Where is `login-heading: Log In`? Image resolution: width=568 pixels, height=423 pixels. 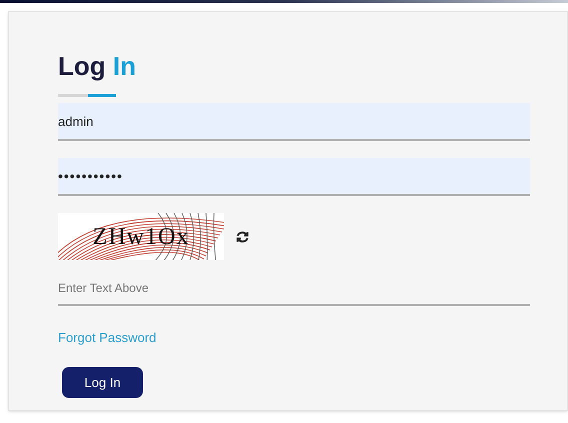 login-heading: Log In is located at coordinates (97, 66).